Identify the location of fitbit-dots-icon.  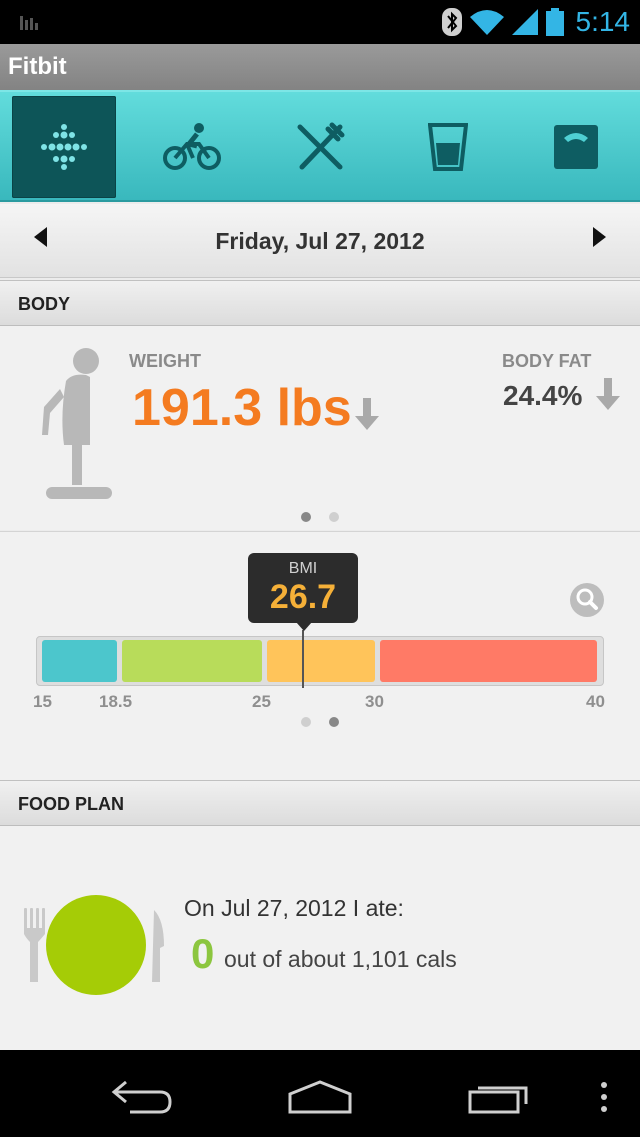
(64, 147).